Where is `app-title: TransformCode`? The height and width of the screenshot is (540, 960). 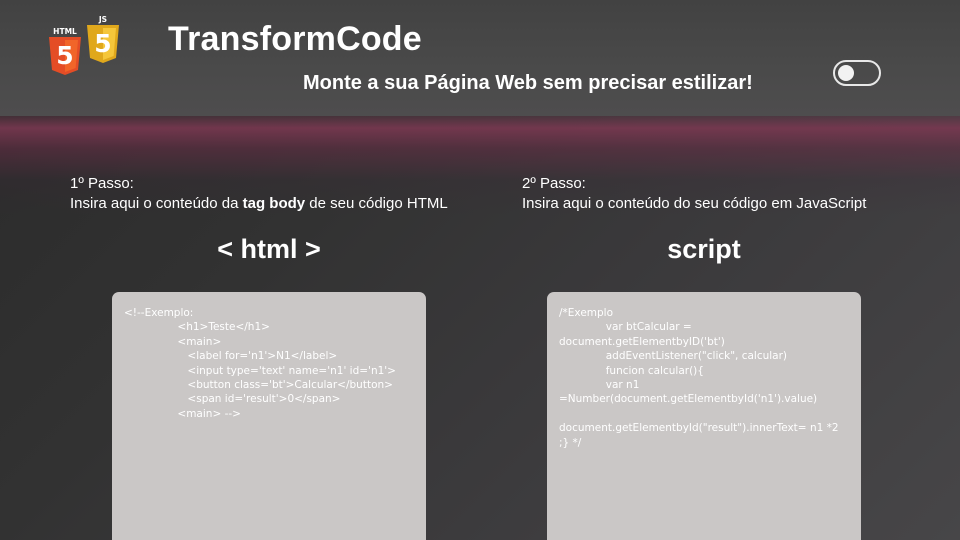 app-title: TransformCode is located at coordinates (295, 39).